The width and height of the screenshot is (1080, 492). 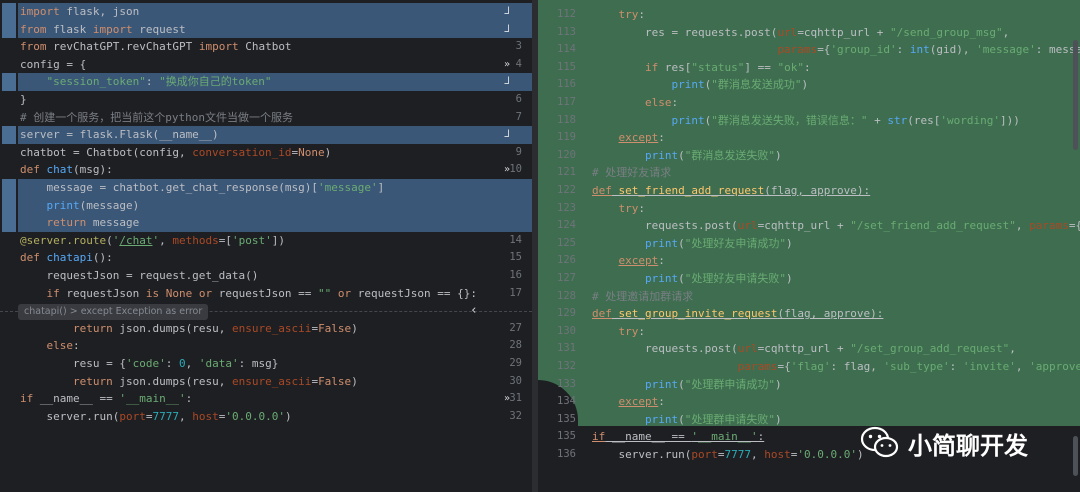 What do you see at coordinates (566, 49) in the screenshot?
I see `line-number: 114` at bounding box center [566, 49].